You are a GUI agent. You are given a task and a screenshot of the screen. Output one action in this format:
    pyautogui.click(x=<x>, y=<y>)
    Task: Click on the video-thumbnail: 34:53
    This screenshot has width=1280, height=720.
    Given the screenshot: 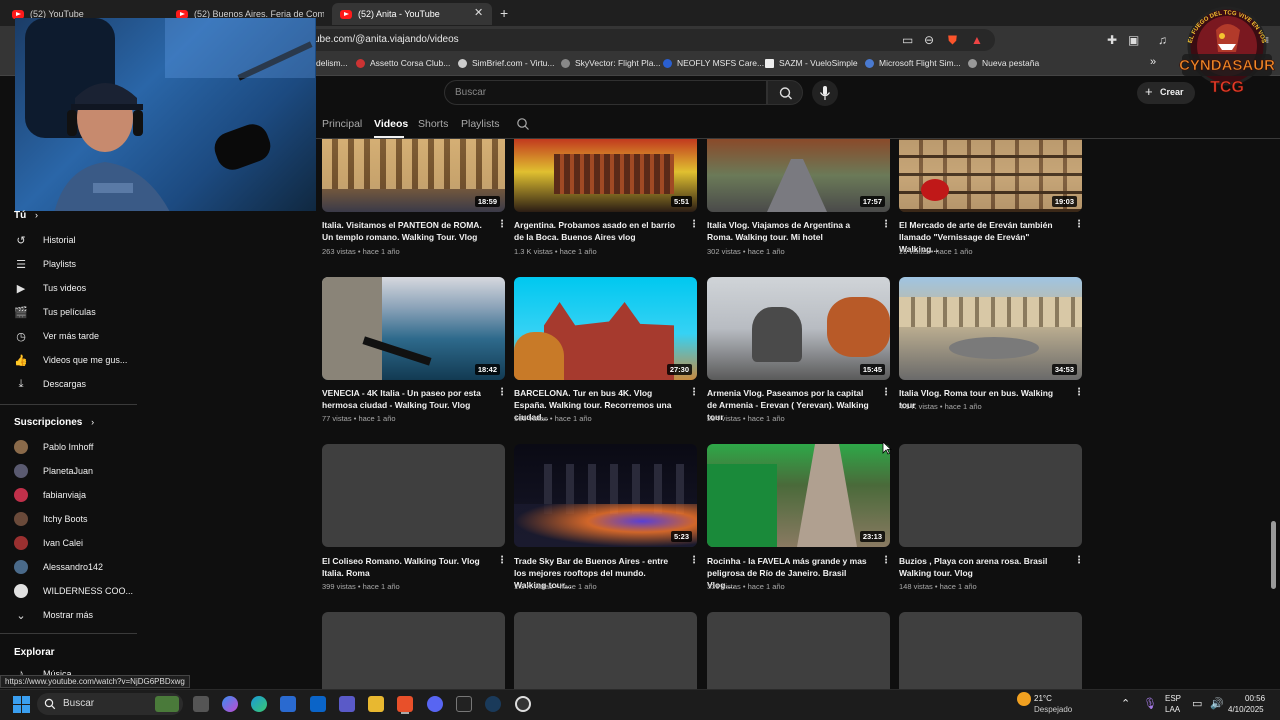 What is the action you would take?
    pyautogui.click(x=990, y=328)
    